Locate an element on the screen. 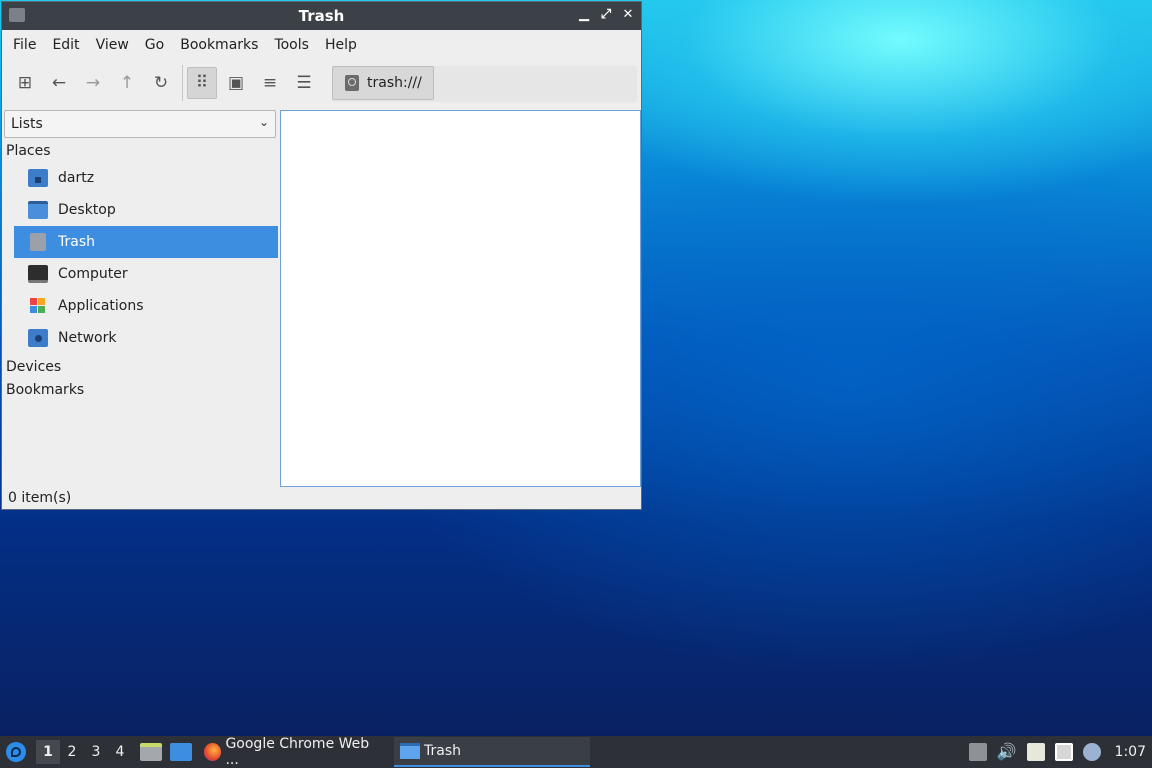  system-tray: 🔊 1:07 is located at coordinates (1060, 752).